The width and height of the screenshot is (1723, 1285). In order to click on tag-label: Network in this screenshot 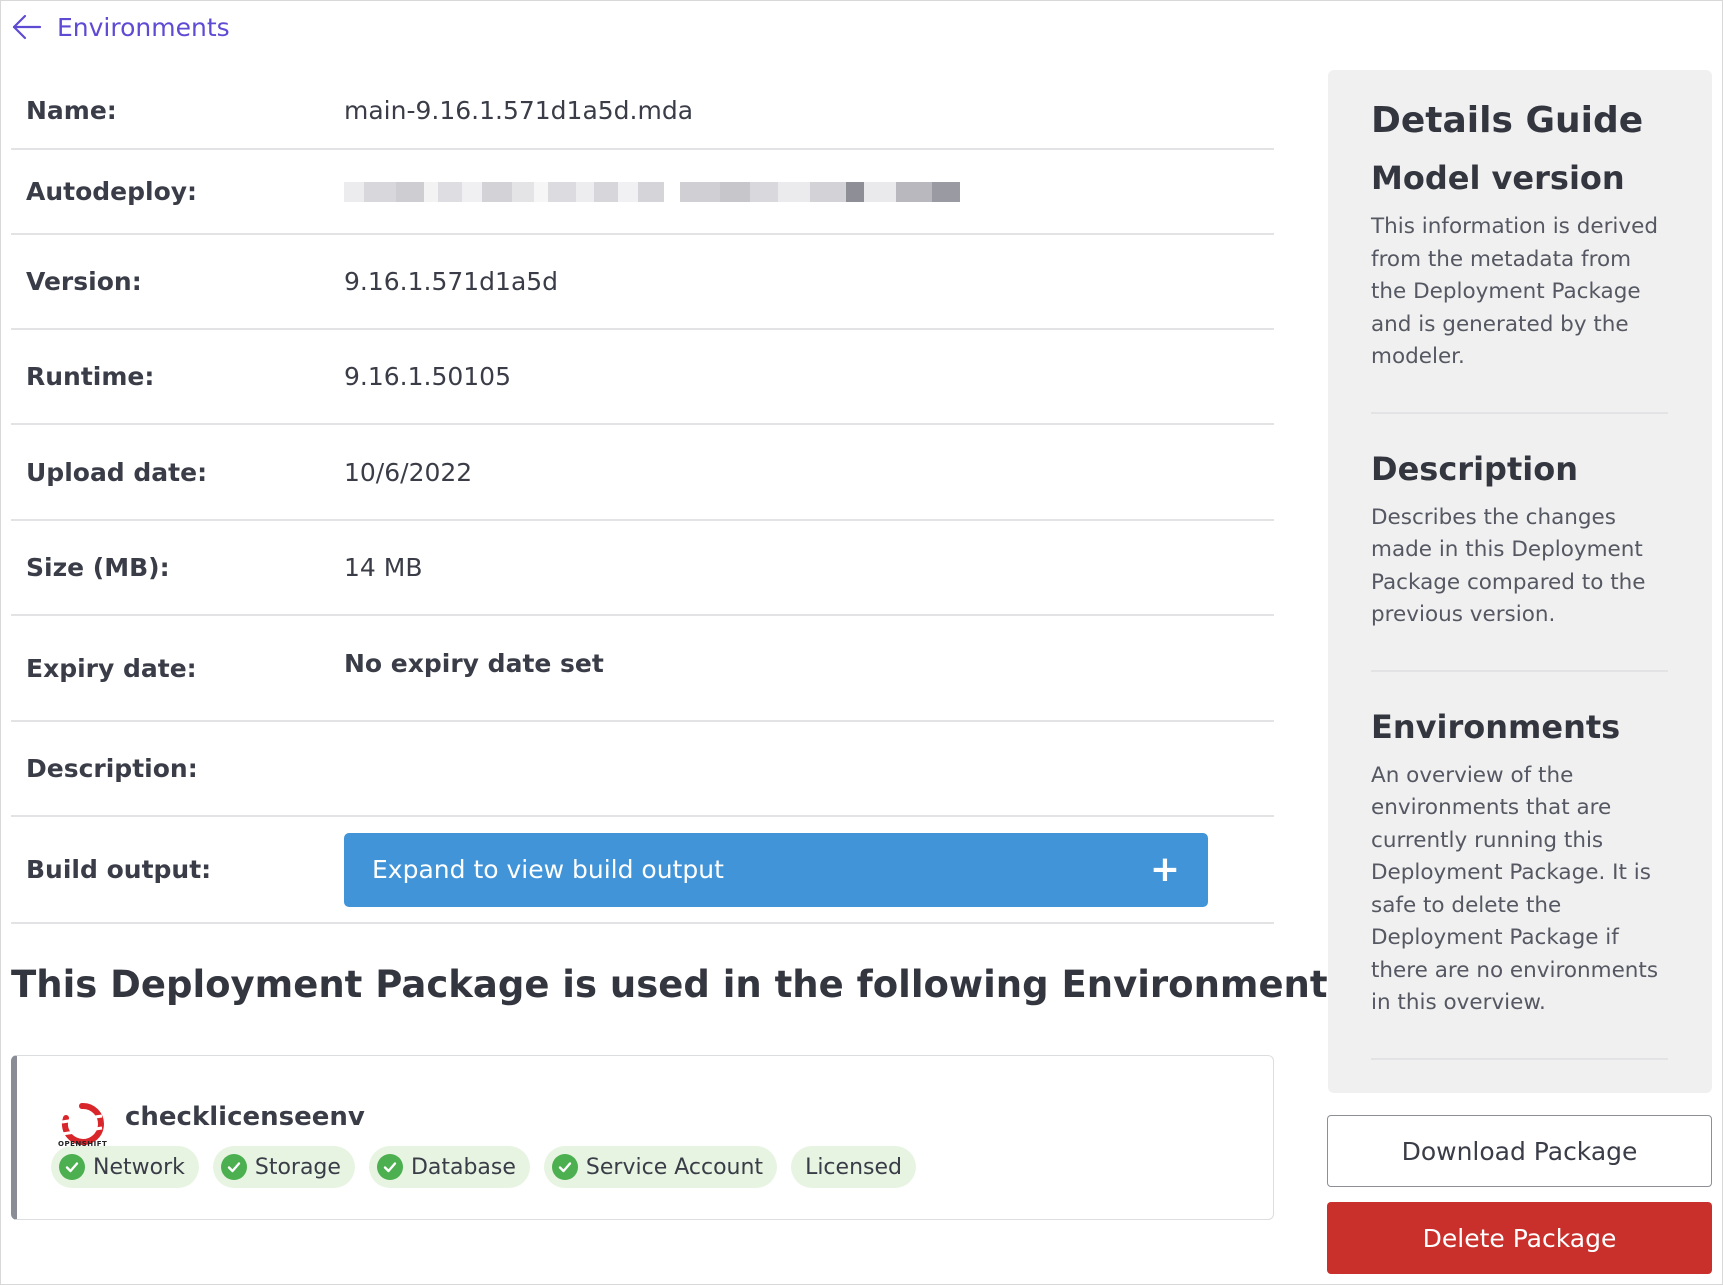, I will do `click(139, 1167)`.